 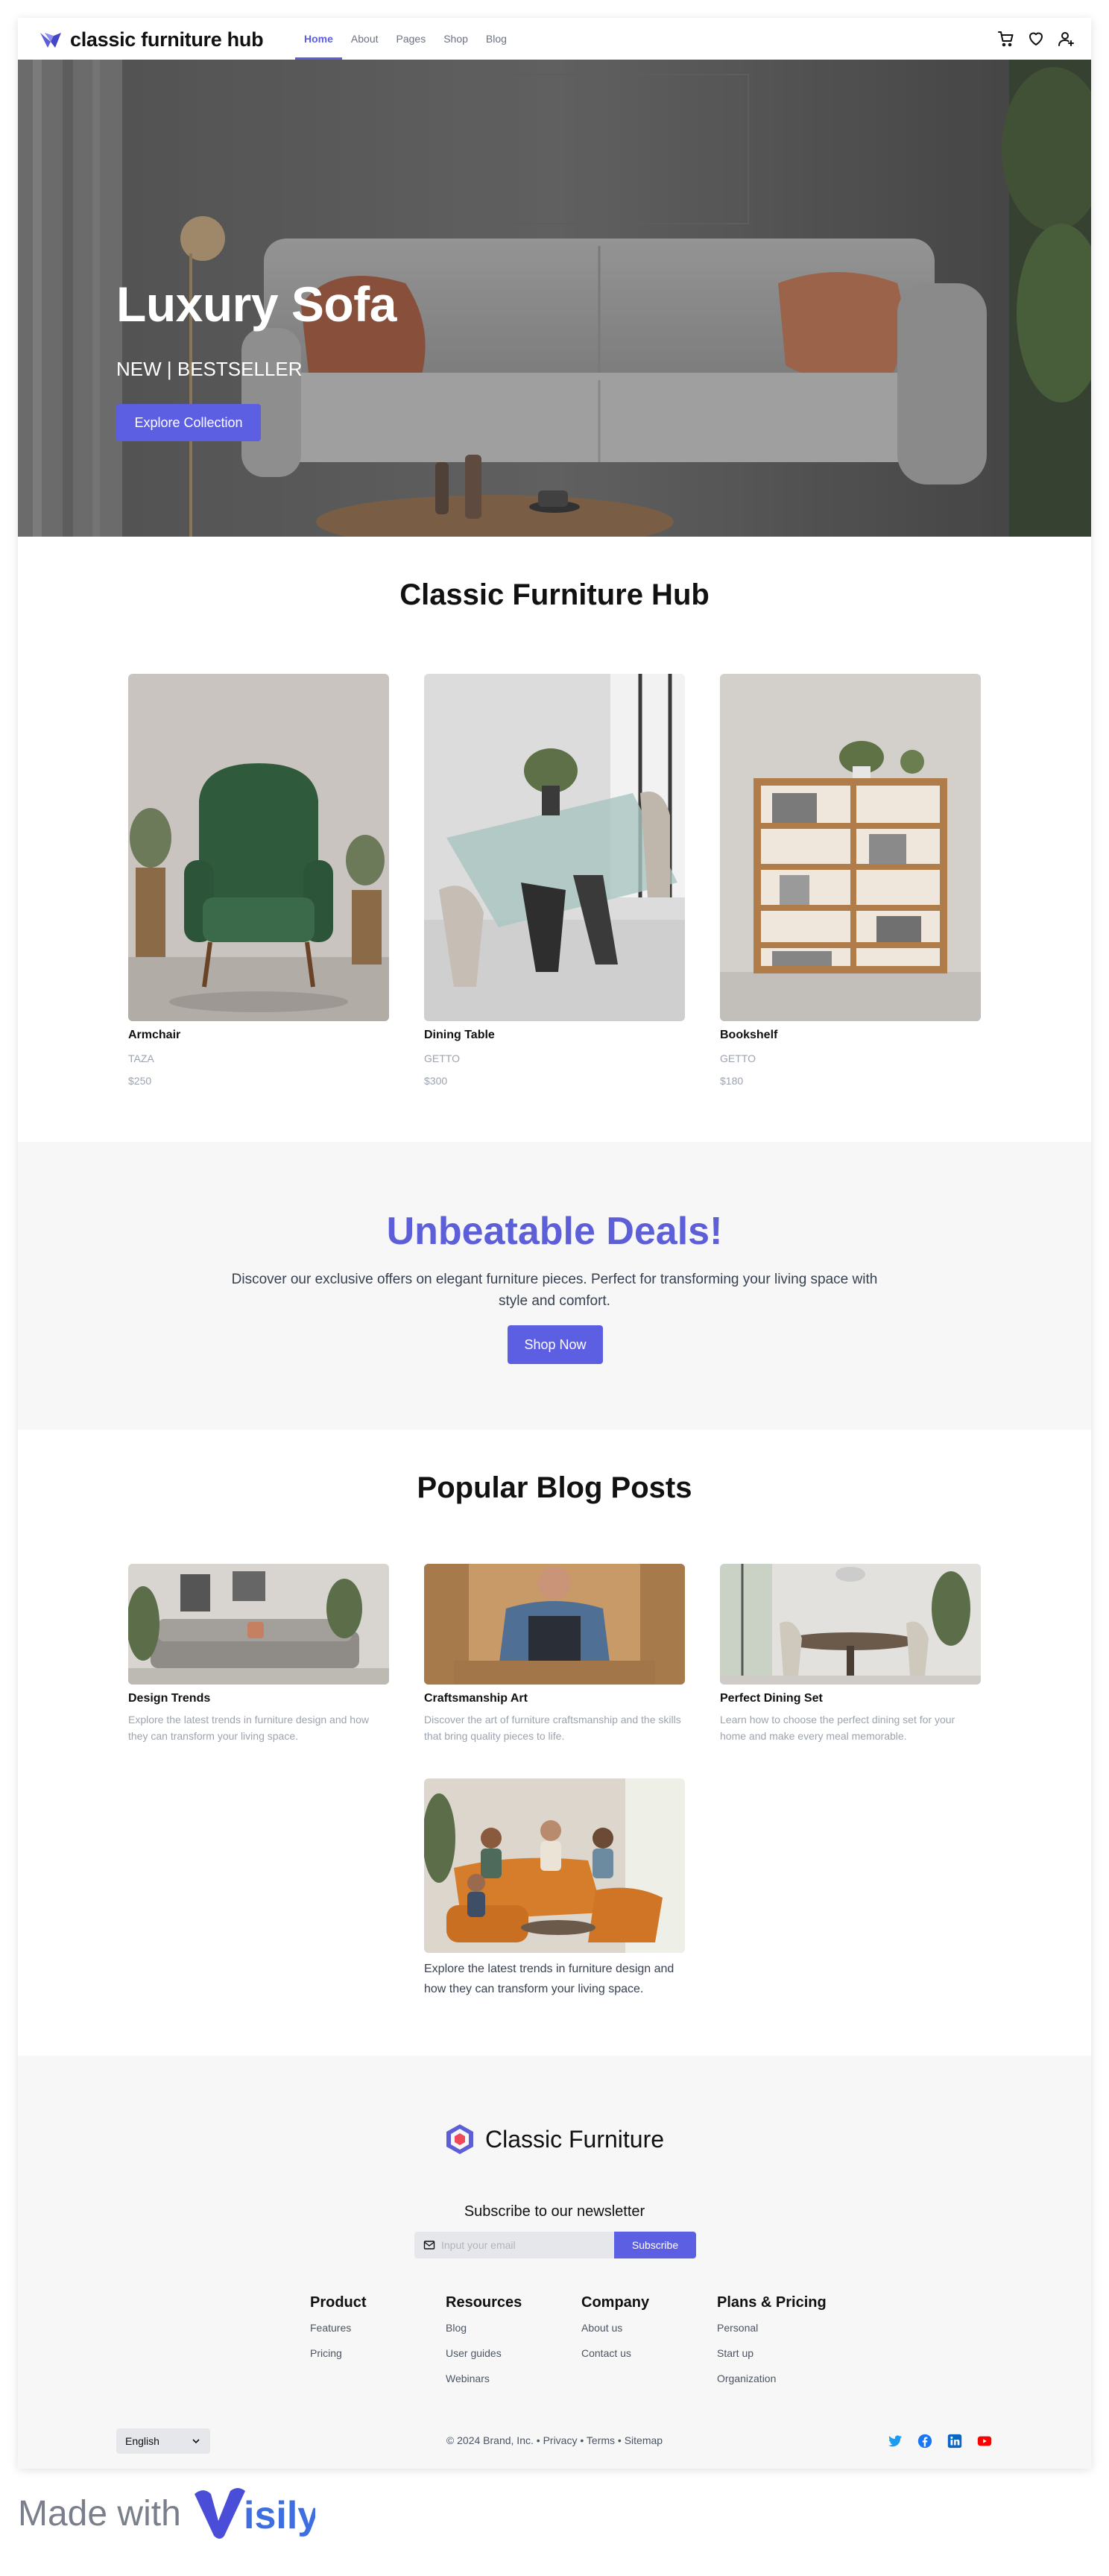 I want to click on footer-column-title: Plans & Pricing, so click(x=772, y=2302).